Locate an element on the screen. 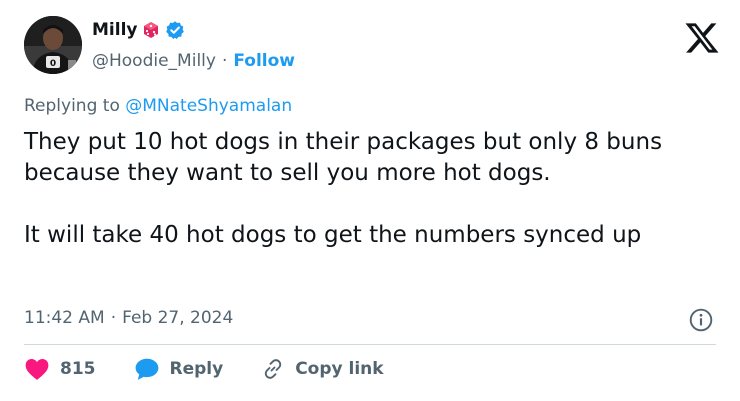 The width and height of the screenshot is (740, 401). author-name: Milly is located at coordinates (114, 30).